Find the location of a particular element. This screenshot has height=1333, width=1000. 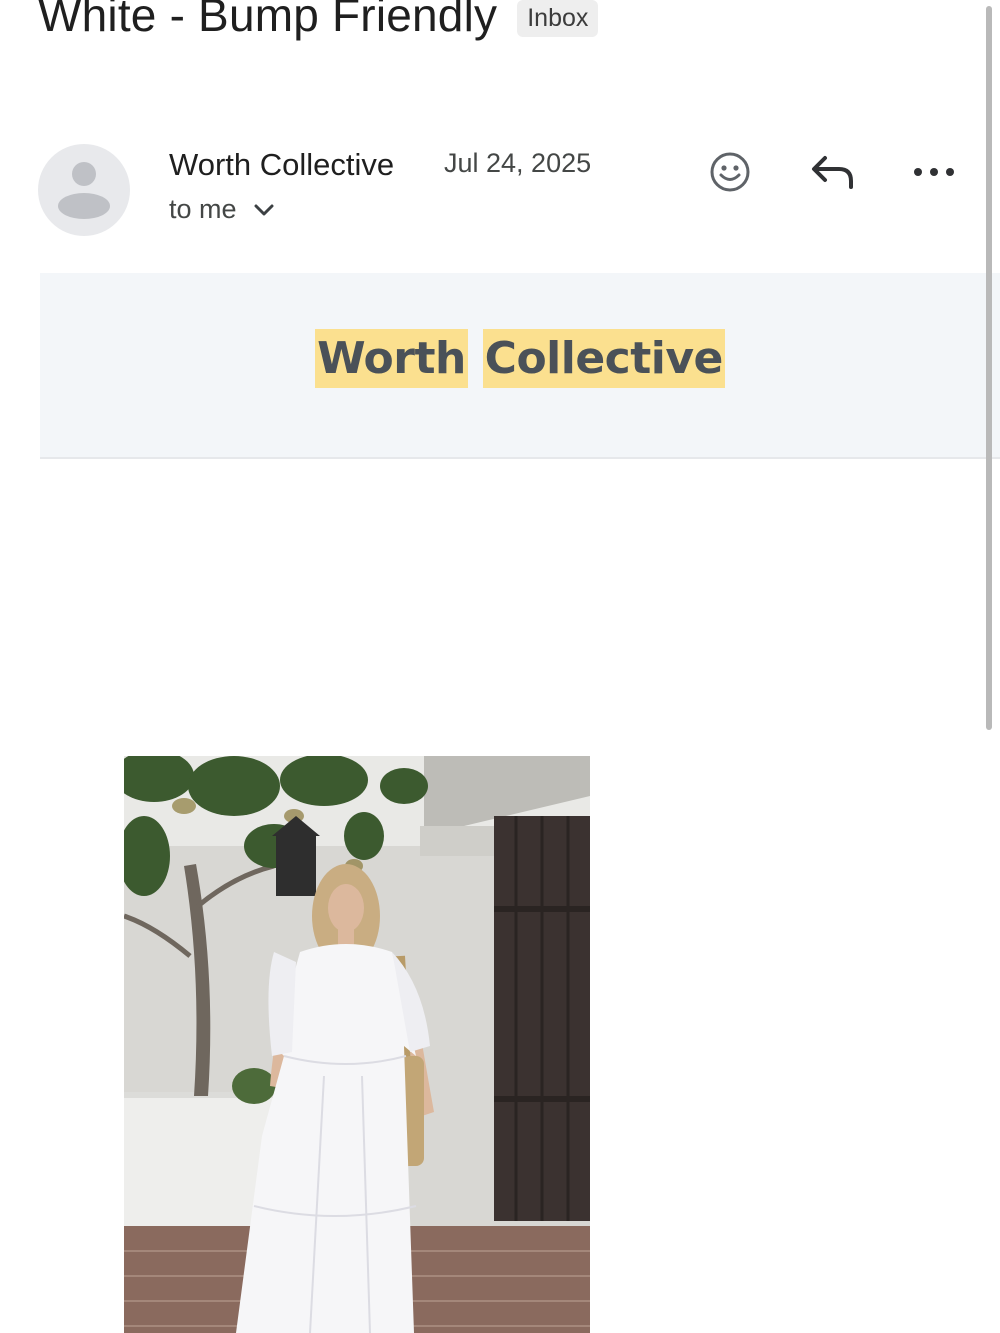

add-reaction-button is located at coordinates (730, 172).